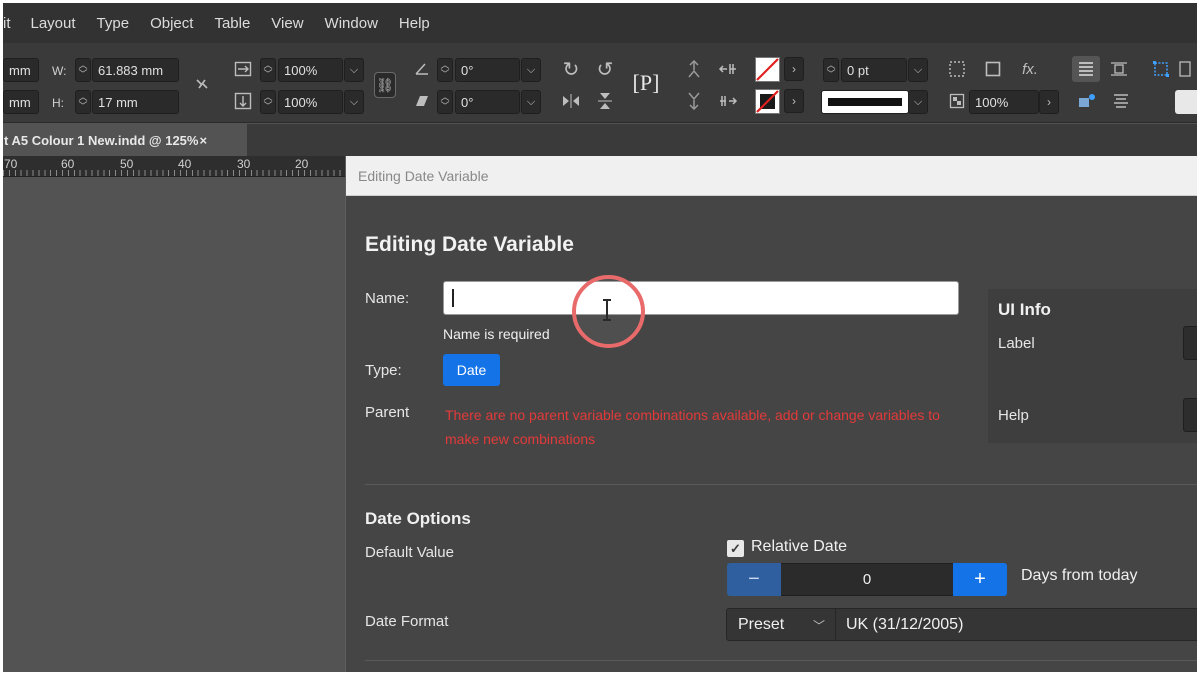  What do you see at coordinates (125, 140) in the screenshot?
I see `document-tab: t A5 Colour 1 New.indd @ 125% ×` at bounding box center [125, 140].